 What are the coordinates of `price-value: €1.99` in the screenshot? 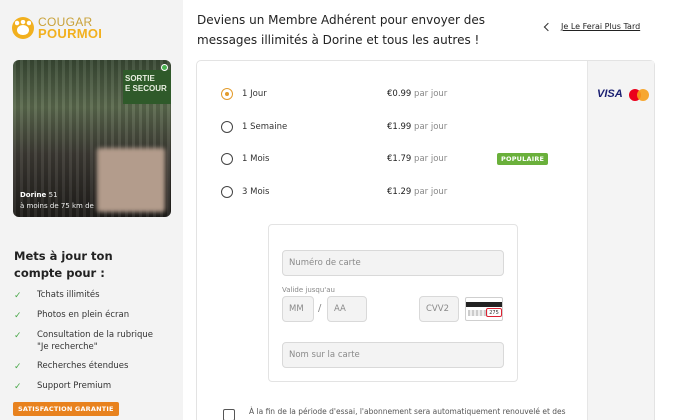 It's located at (399, 127).